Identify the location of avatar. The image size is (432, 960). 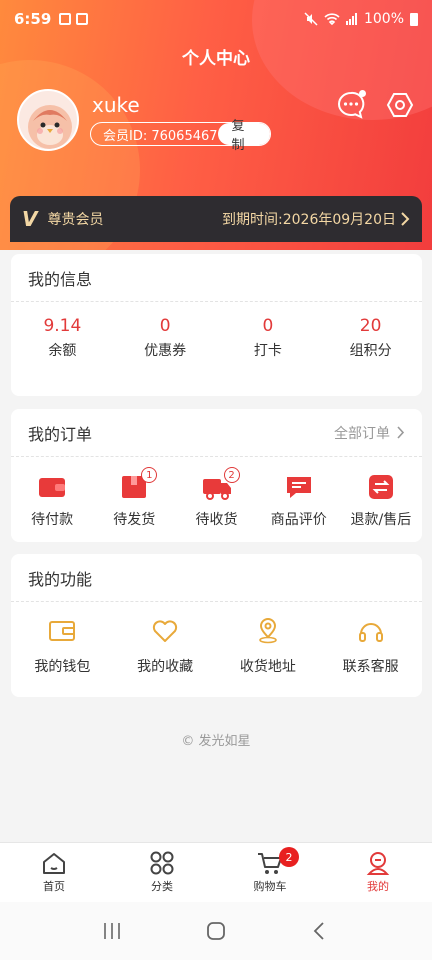
(48, 120).